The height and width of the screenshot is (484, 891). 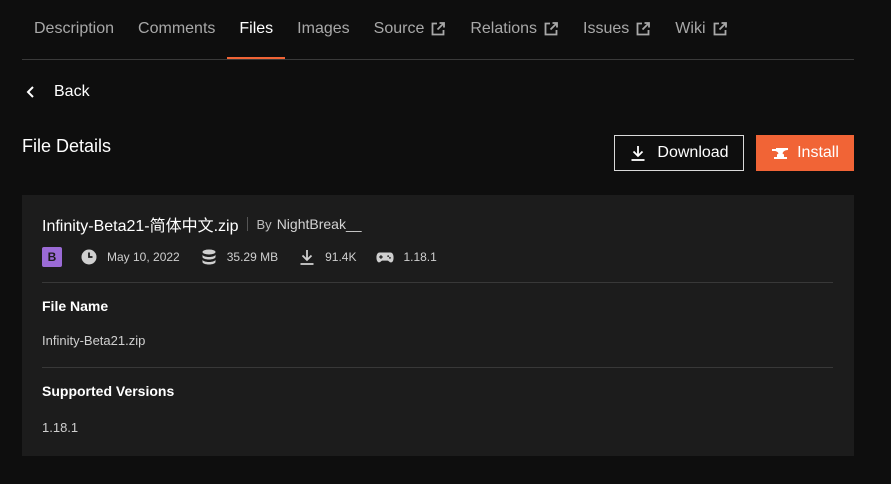 I want to click on date-value: May 10, 2022, so click(x=143, y=257).